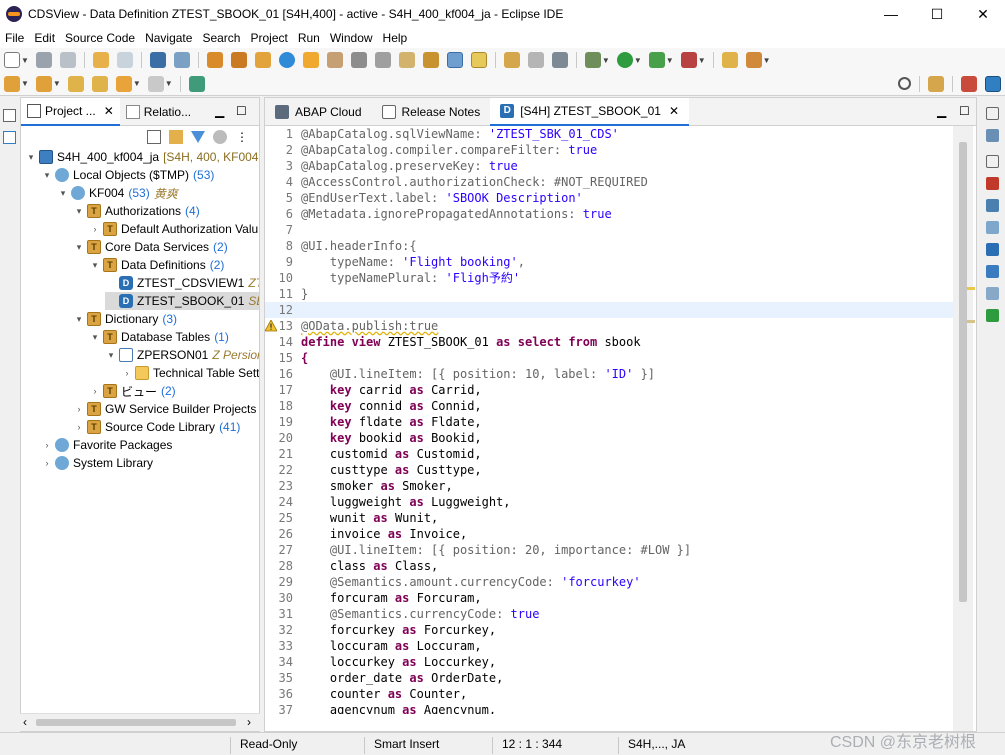 This screenshot has height=755, width=1005. I want to click on run-icon, so click(624, 60).